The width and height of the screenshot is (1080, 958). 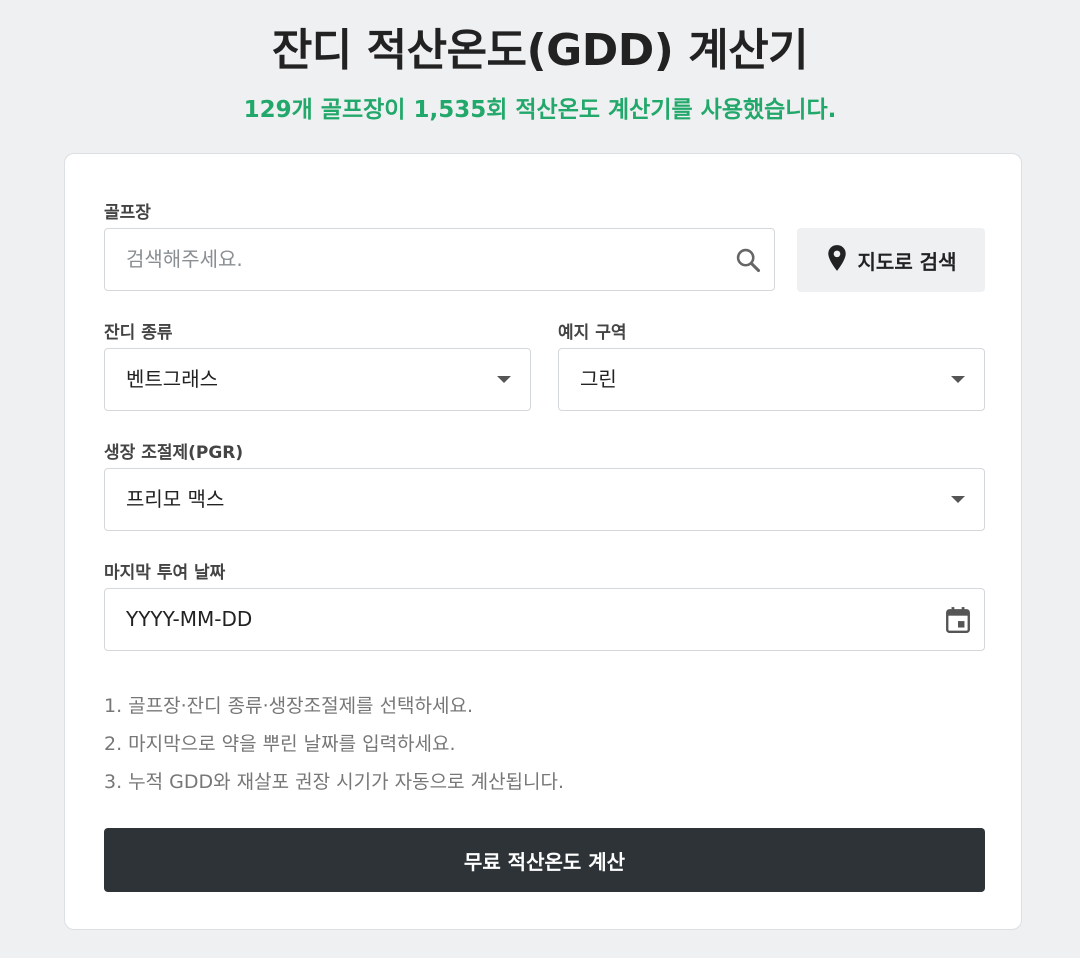 What do you see at coordinates (771, 379) in the screenshot?
I see `mowing-zone-select: 그린` at bounding box center [771, 379].